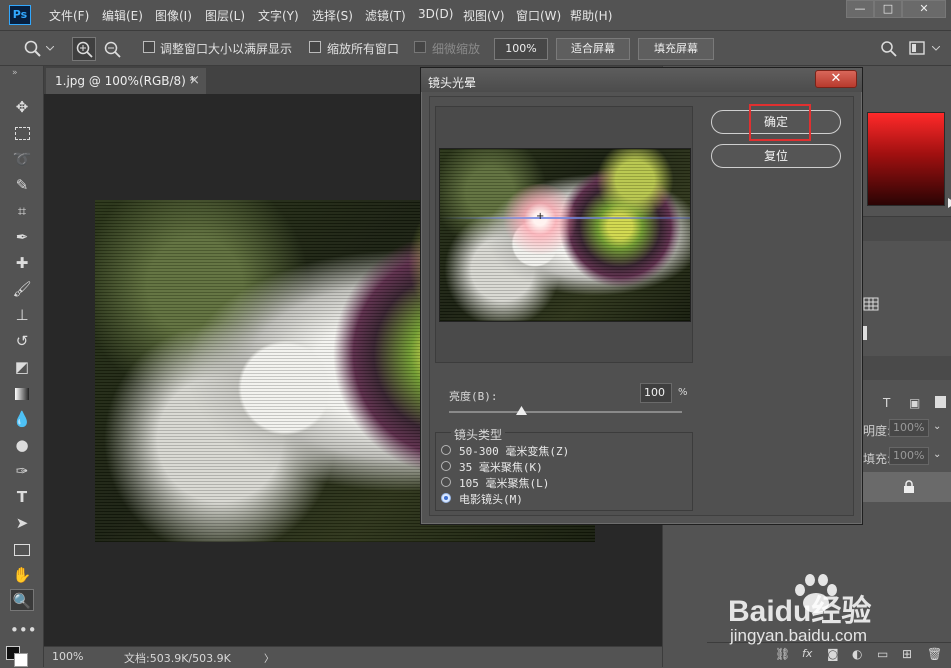 This screenshot has height=668, width=951. What do you see at coordinates (473, 396) in the screenshot?
I see `brightness-label: 亮度(B):` at bounding box center [473, 396].